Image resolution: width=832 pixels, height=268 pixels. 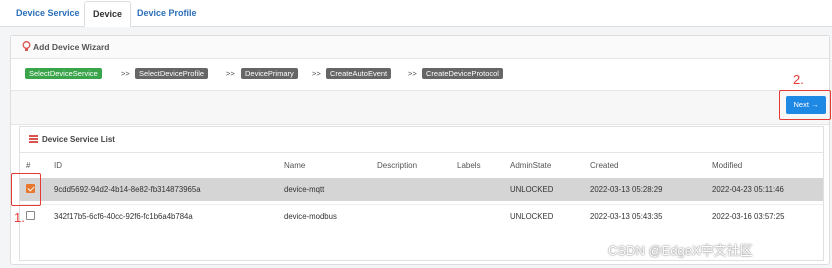 What do you see at coordinates (63, 73) in the screenshot?
I see `step-select-device-service: SelectDeviceService` at bounding box center [63, 73].